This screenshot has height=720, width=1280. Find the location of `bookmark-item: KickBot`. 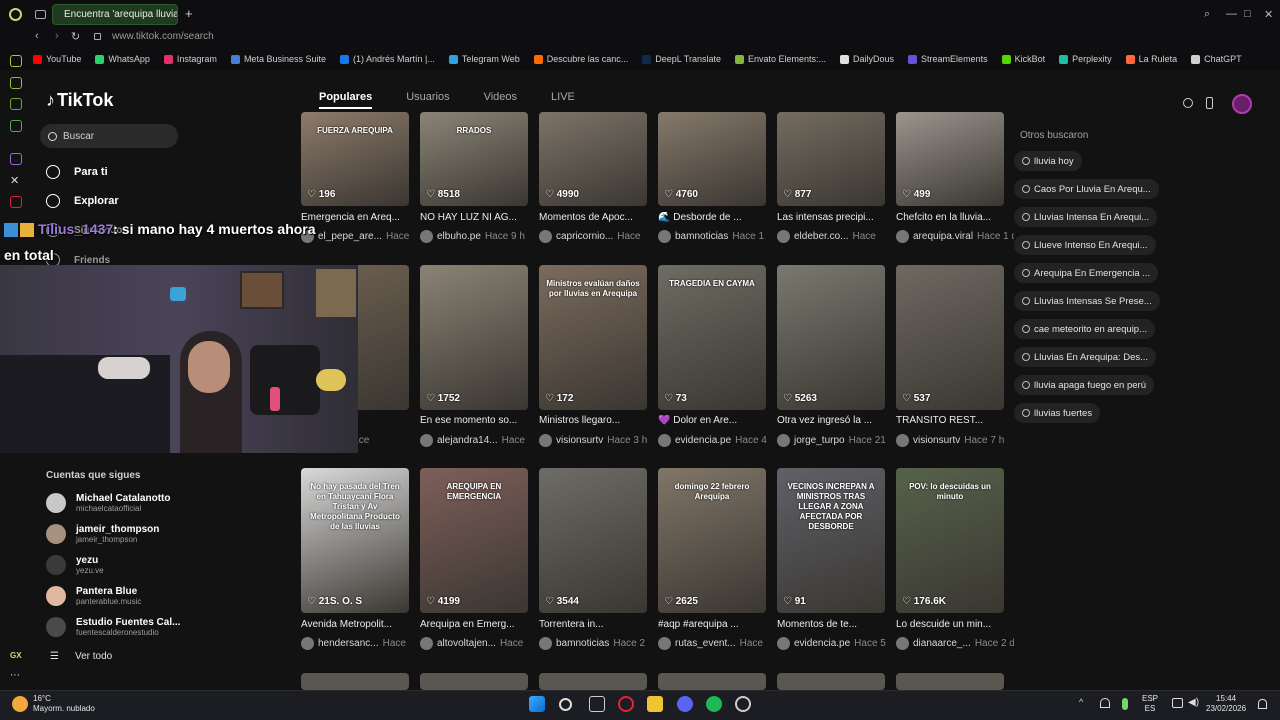

bookmark-item: KickBot is located at coordinates (1023, 59).